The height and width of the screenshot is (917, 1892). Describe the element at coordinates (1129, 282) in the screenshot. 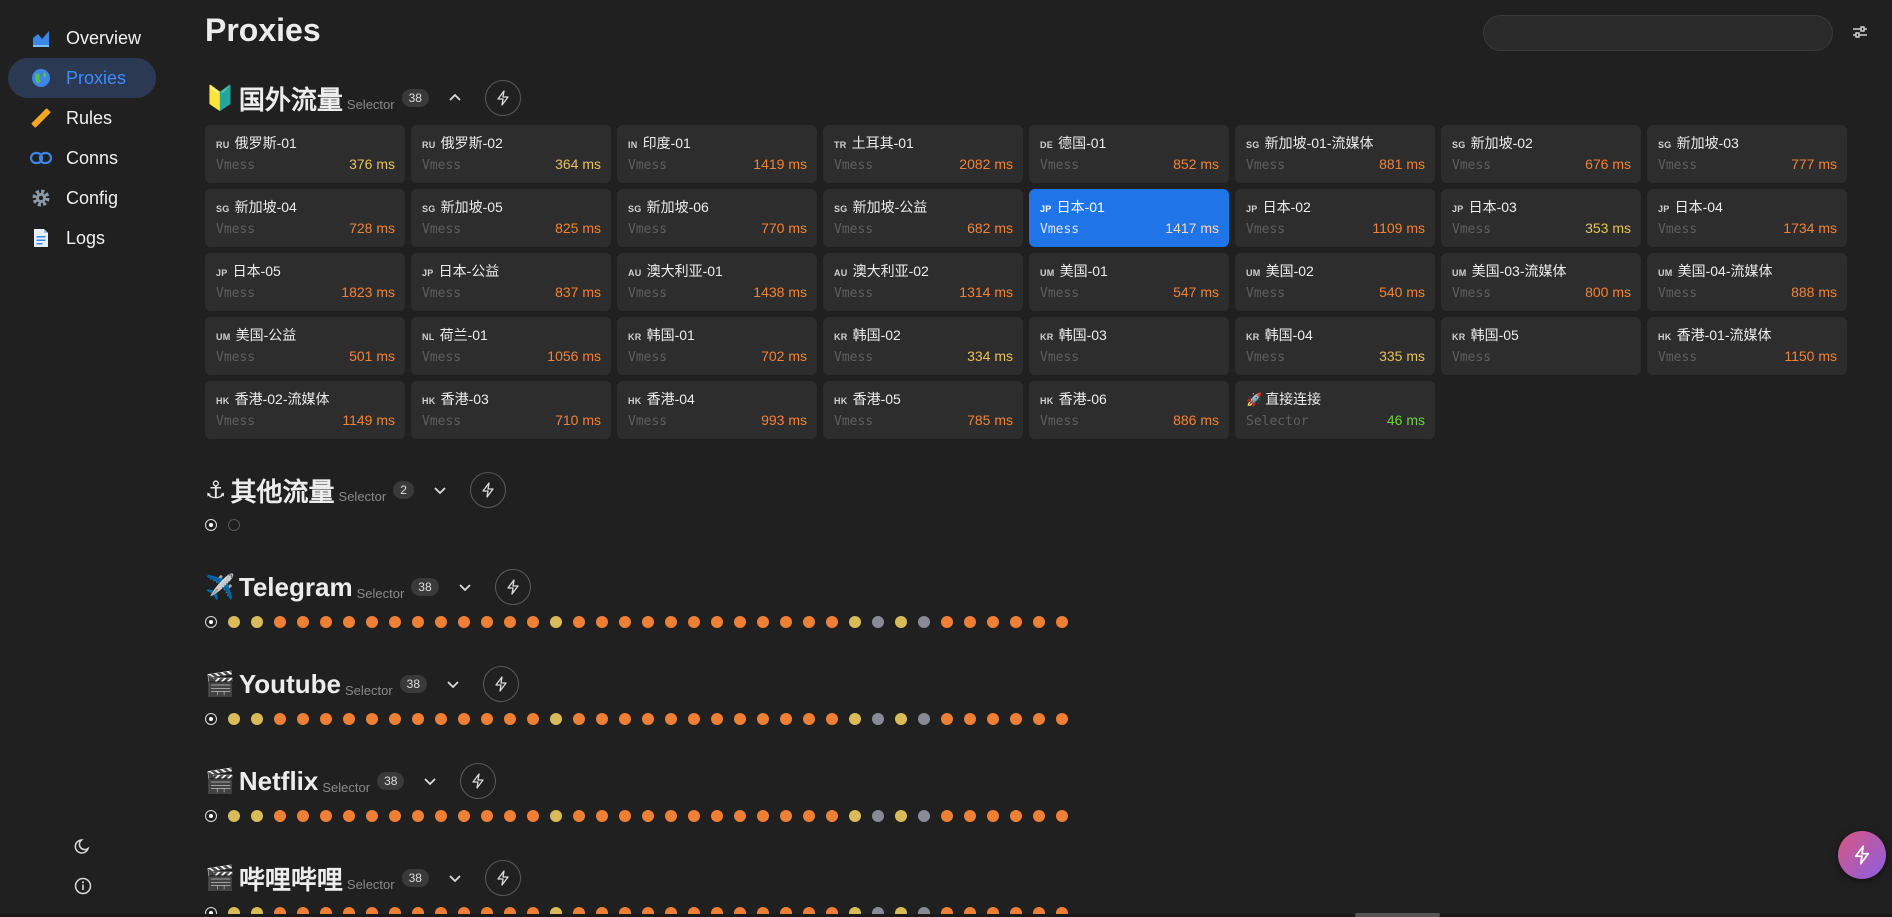

I see `proxy-card: UM 美国-01 Vmess 547 ms` at that location.